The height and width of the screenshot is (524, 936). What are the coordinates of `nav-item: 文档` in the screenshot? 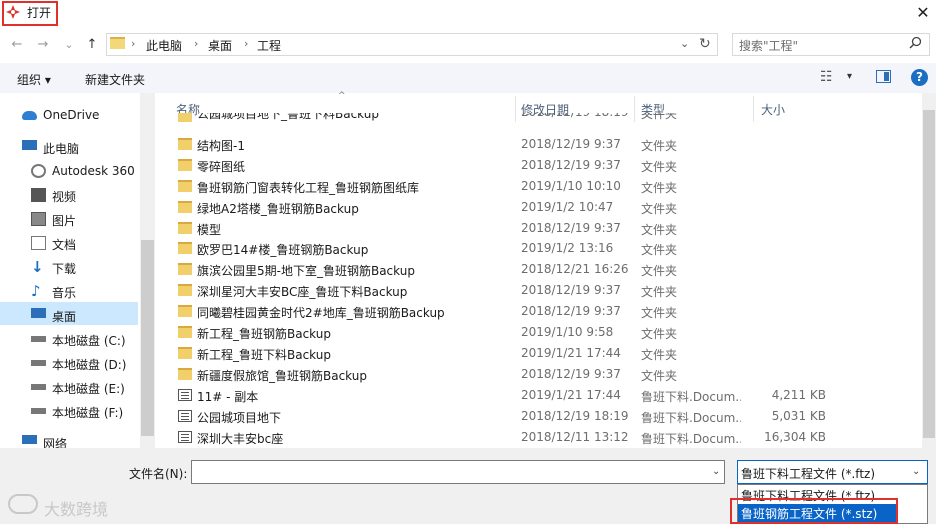 It's located at (70, 243).